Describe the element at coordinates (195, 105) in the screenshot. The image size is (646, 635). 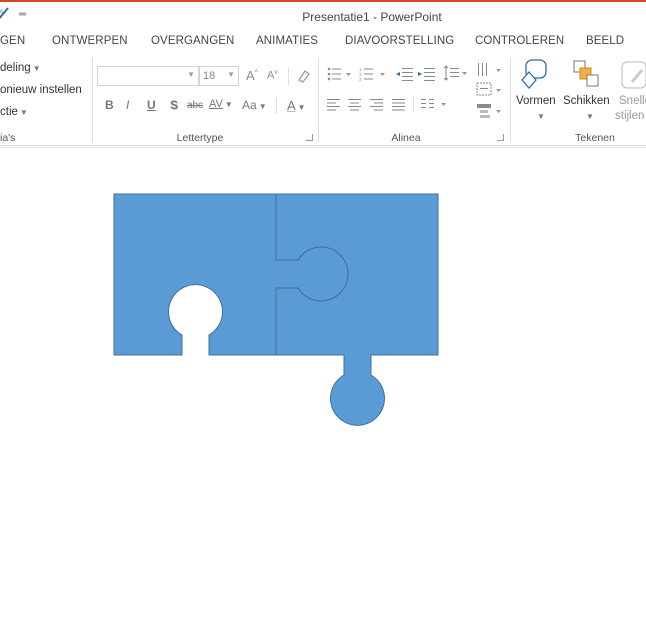
I see `strikethrough-button: abc` at that location.